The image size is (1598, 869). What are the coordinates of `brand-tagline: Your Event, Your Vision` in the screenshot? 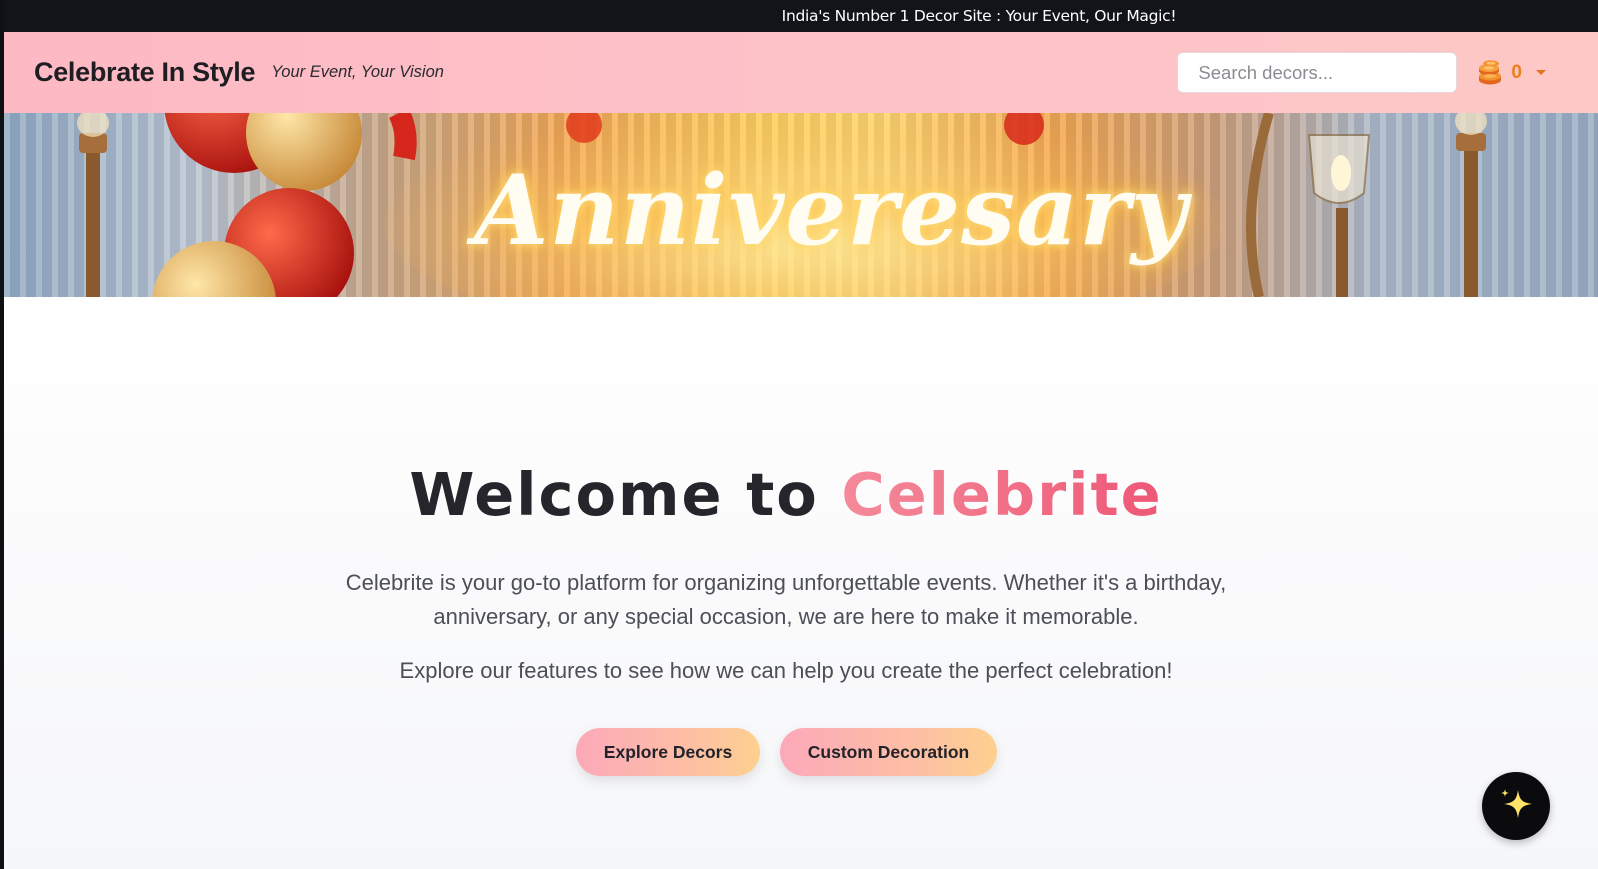 It's located at (357, 72).